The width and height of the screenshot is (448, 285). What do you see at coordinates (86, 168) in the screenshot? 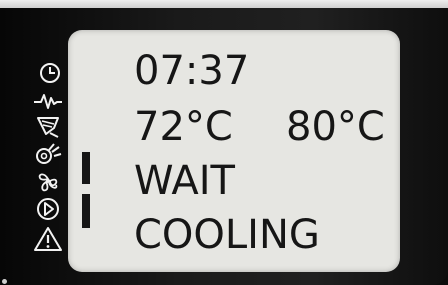
I see `selection-cursor-upper` at bounding box center [86, 168].